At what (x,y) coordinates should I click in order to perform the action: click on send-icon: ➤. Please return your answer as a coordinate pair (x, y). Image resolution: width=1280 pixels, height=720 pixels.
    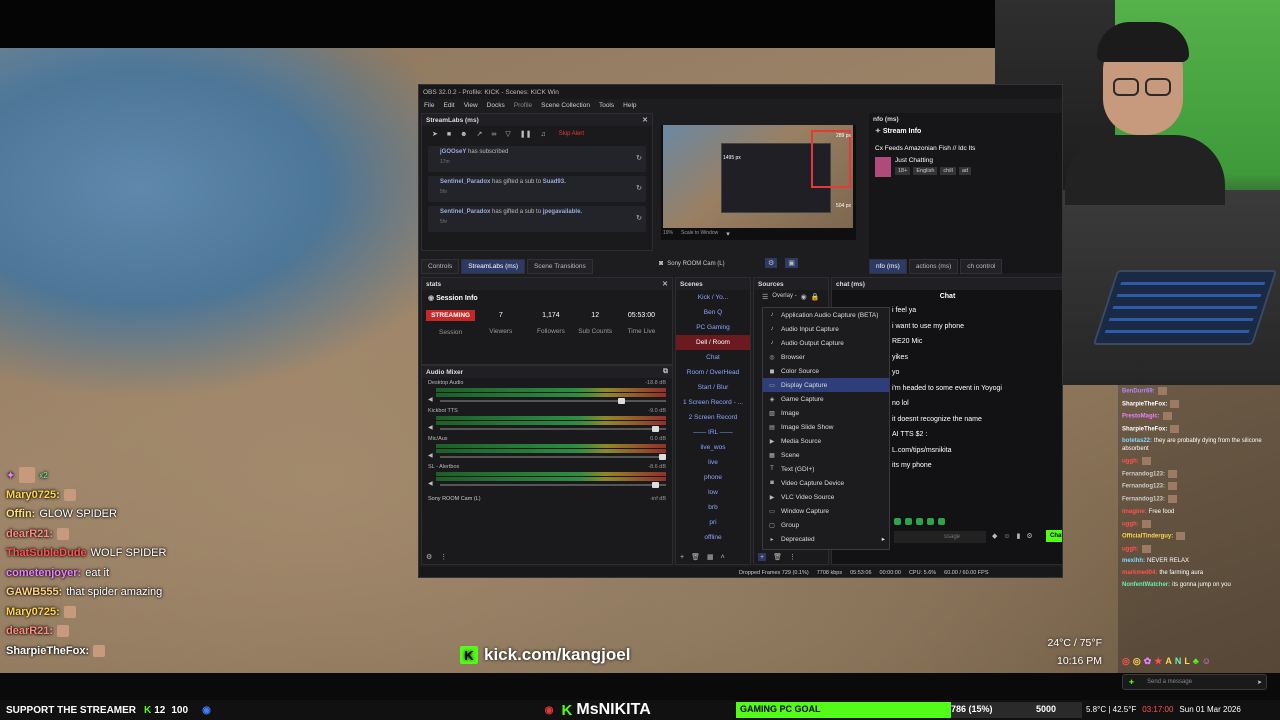
    Looking at the image, I should click on (1259, 682).